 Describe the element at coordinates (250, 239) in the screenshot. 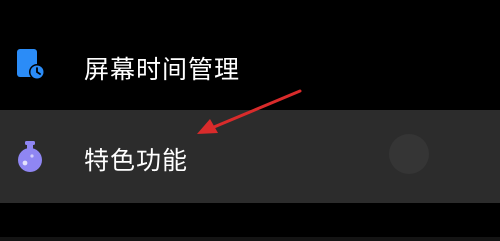

I see `divider` at that location.